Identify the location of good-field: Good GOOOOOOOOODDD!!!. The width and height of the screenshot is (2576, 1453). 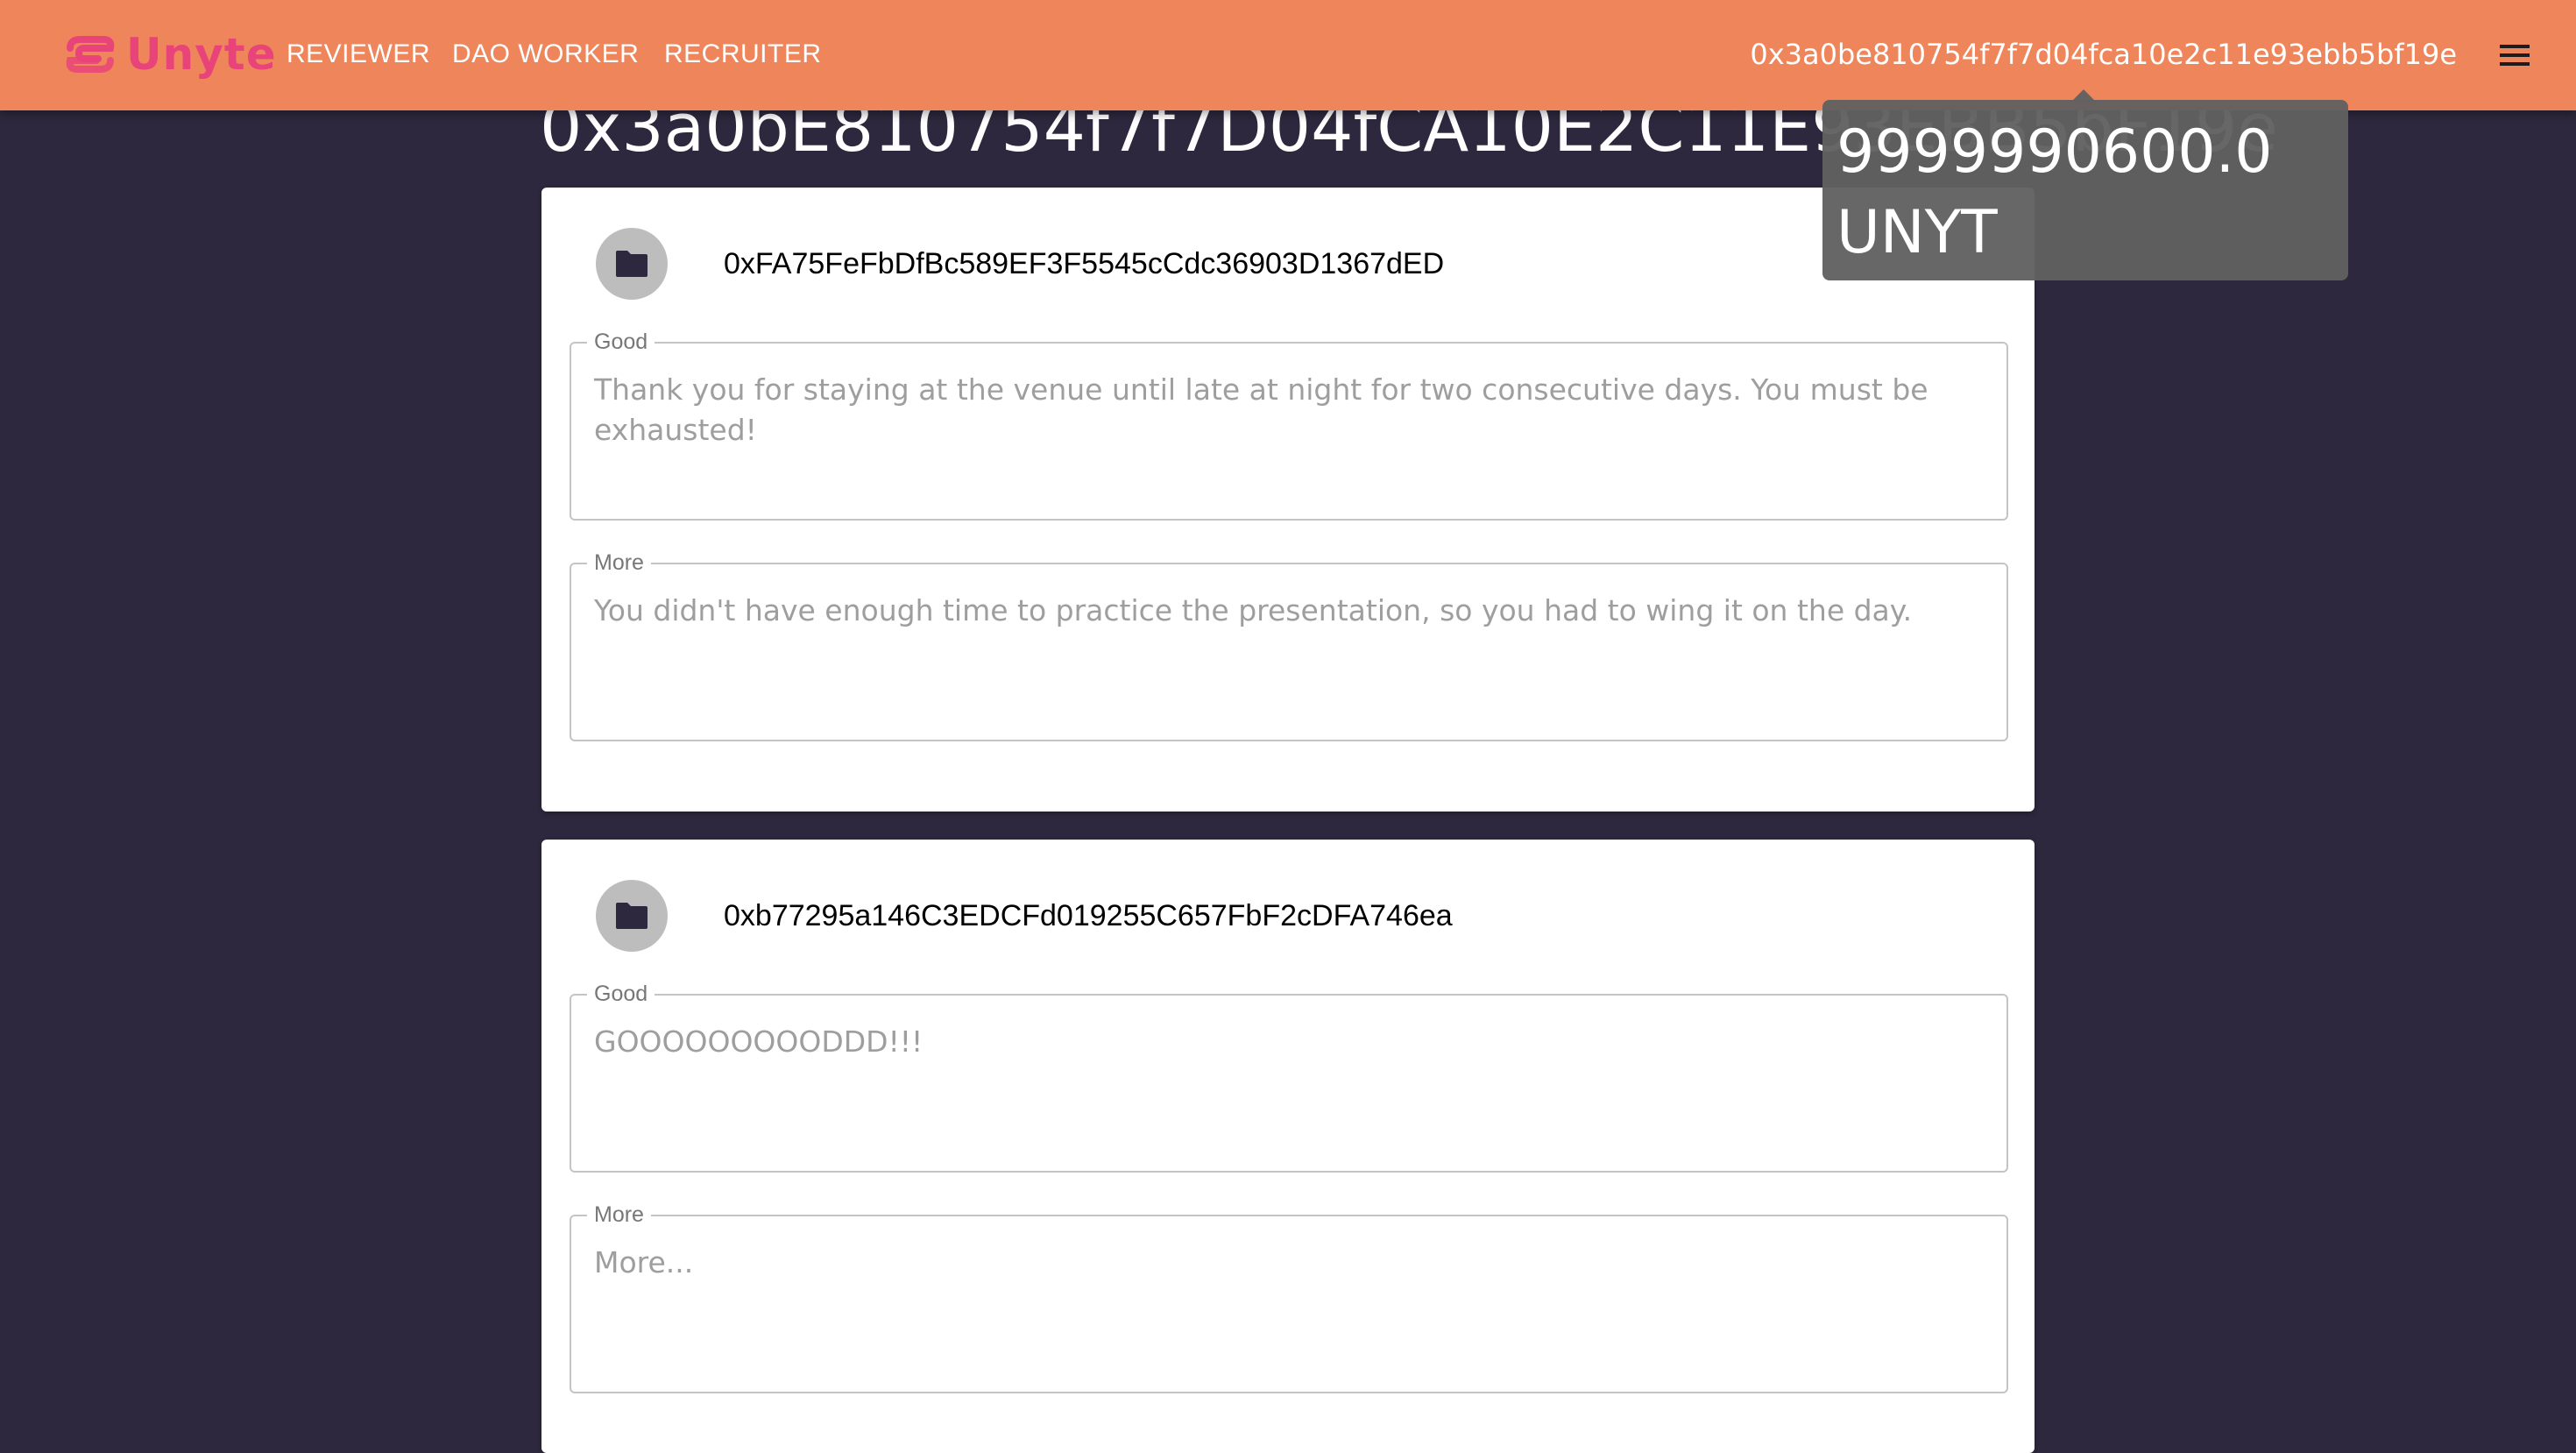
(1289, 1077).